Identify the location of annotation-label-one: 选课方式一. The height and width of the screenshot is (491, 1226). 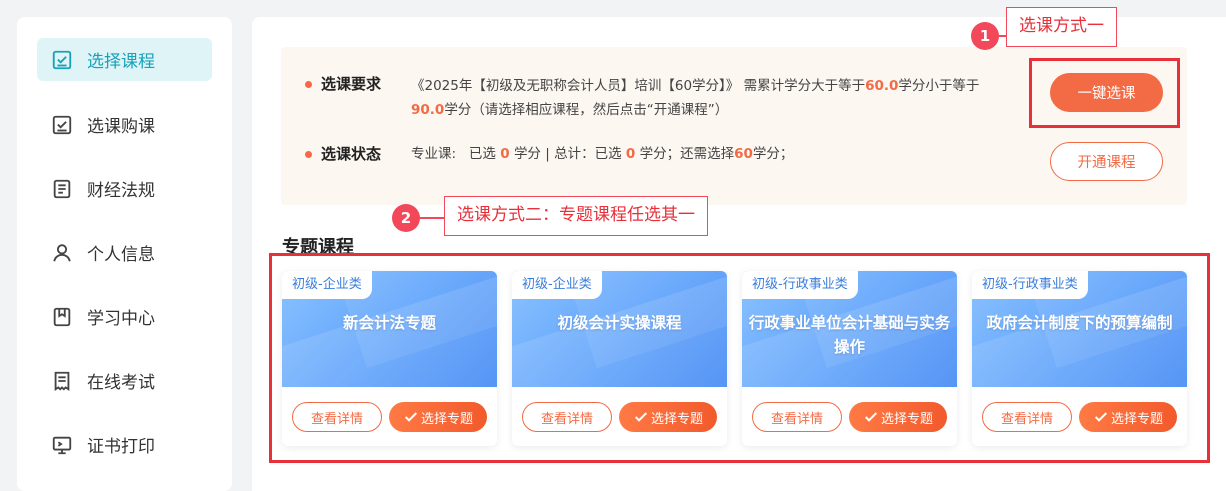
(1061, 27).